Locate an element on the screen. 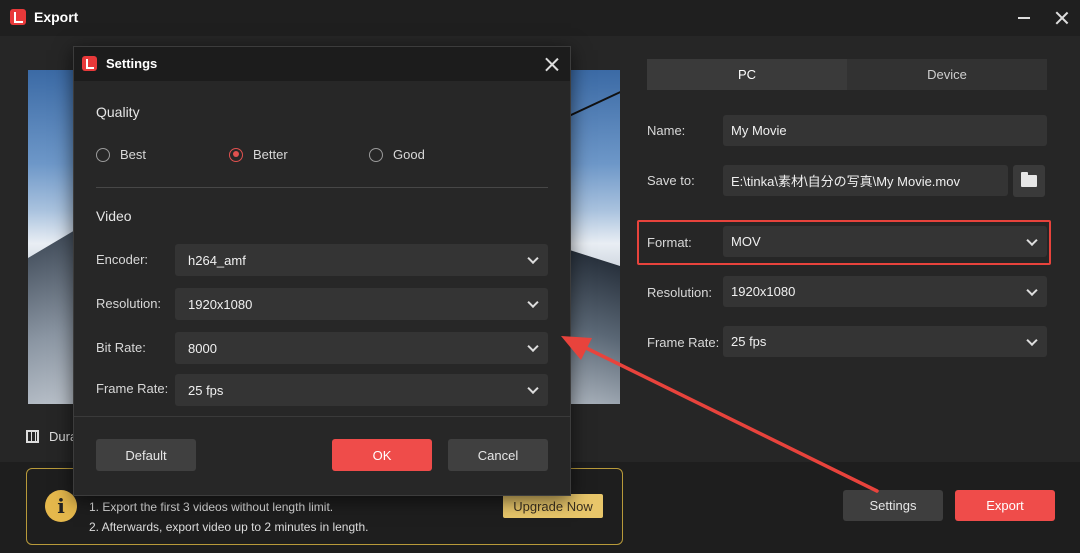 The image size is (1080, 553). bitrate-label: Bit Rate: is located at coordinates (121, 347).